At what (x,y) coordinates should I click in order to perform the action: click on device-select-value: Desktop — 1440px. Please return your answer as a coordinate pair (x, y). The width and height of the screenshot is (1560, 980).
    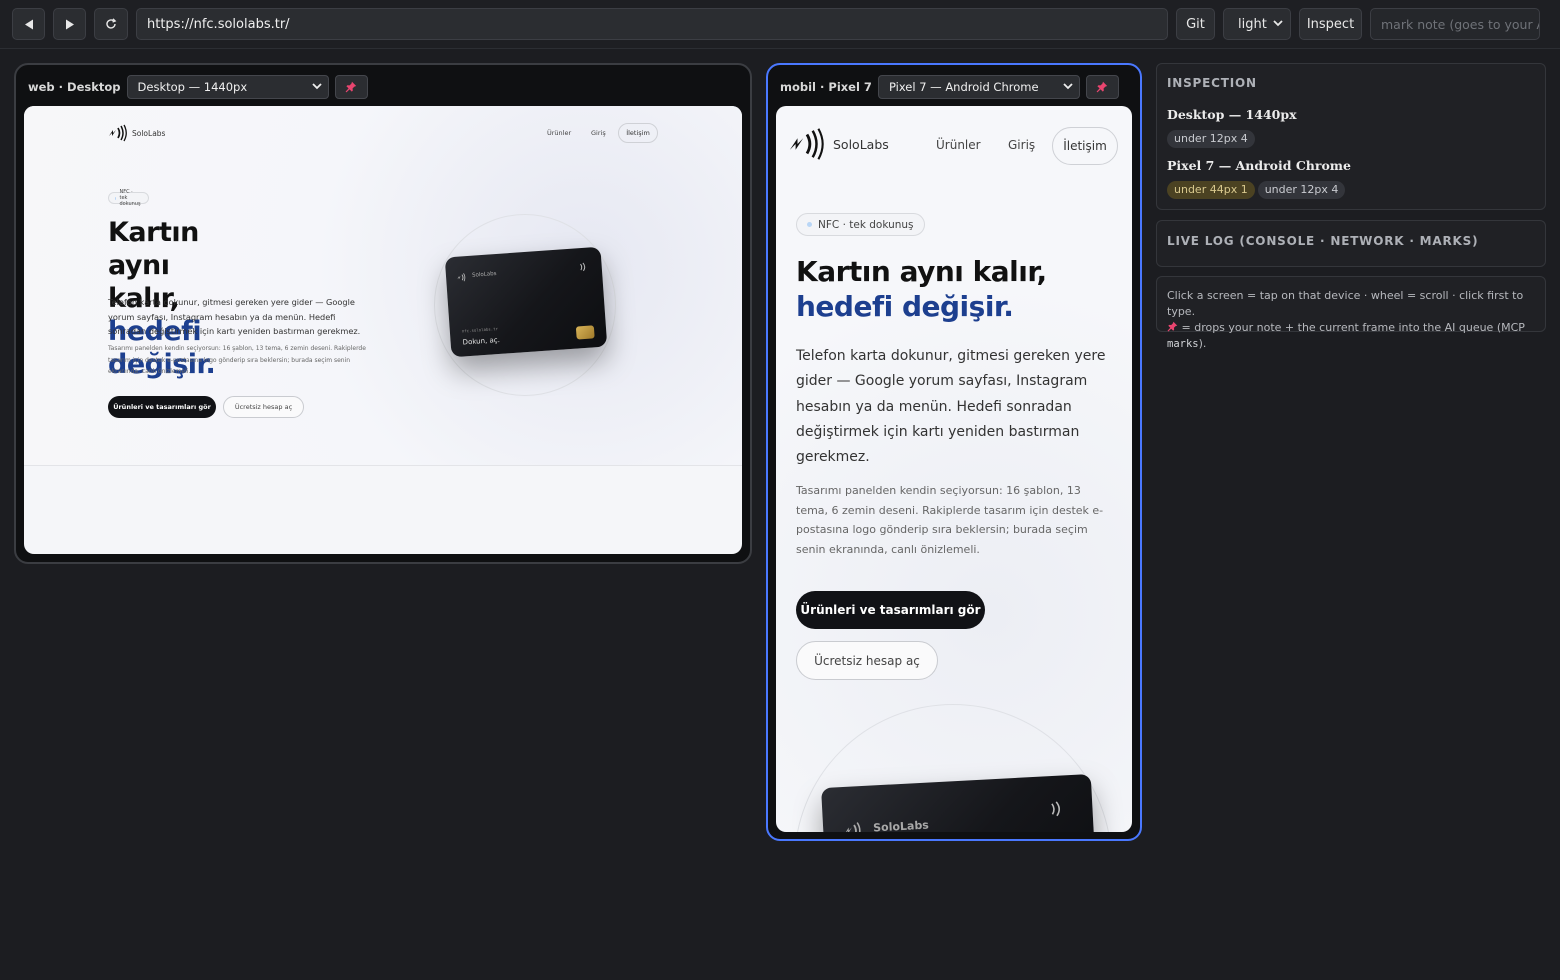
    Looking at the image, I should click on (192, 87).